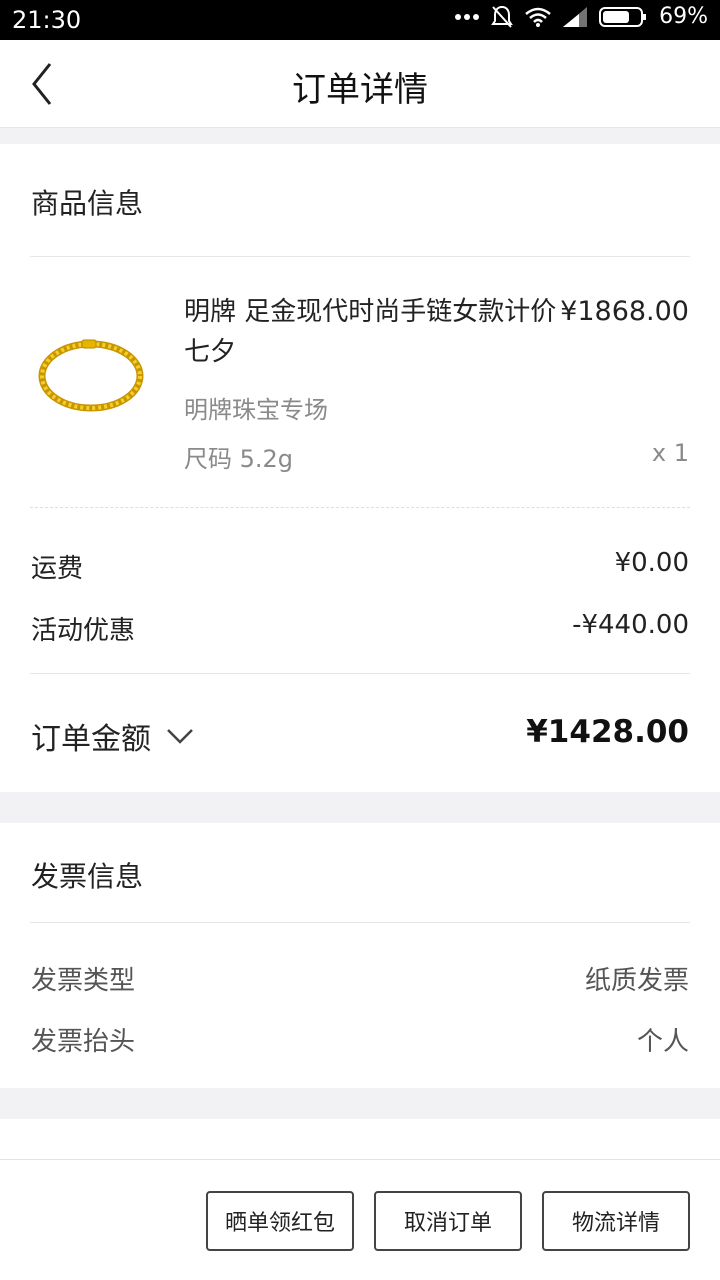 Image resolution: width=720 pixels, height=1280 pixels. What do you see at coordinates (607, 732) in the screenshot?
I see `order-total-value: ¥1428.00` at bounding box center [607, 732].